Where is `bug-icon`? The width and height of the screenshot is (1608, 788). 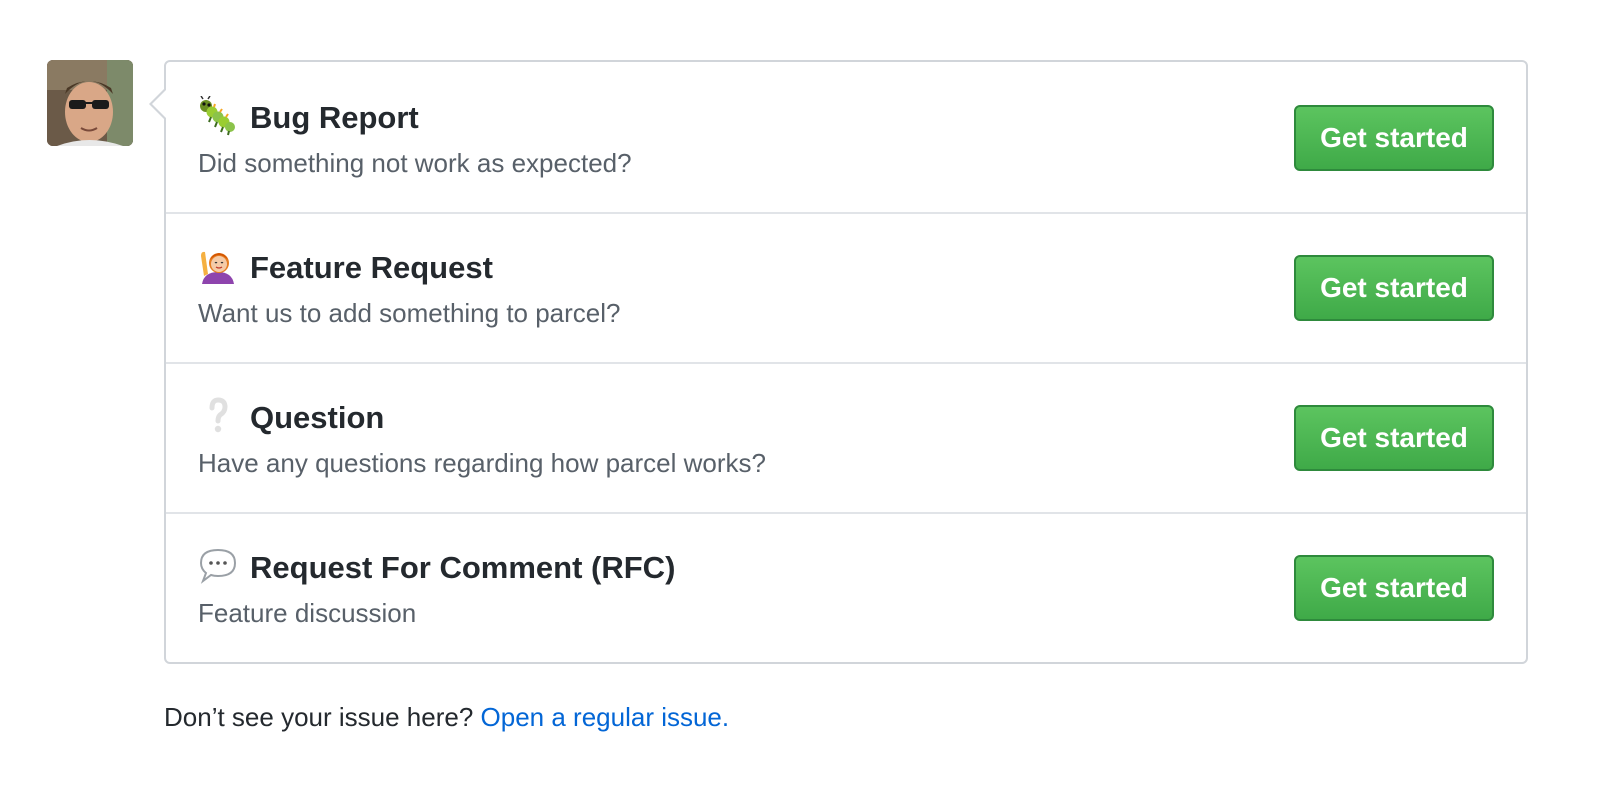 bug-icon is located at coordinates (218, 116).